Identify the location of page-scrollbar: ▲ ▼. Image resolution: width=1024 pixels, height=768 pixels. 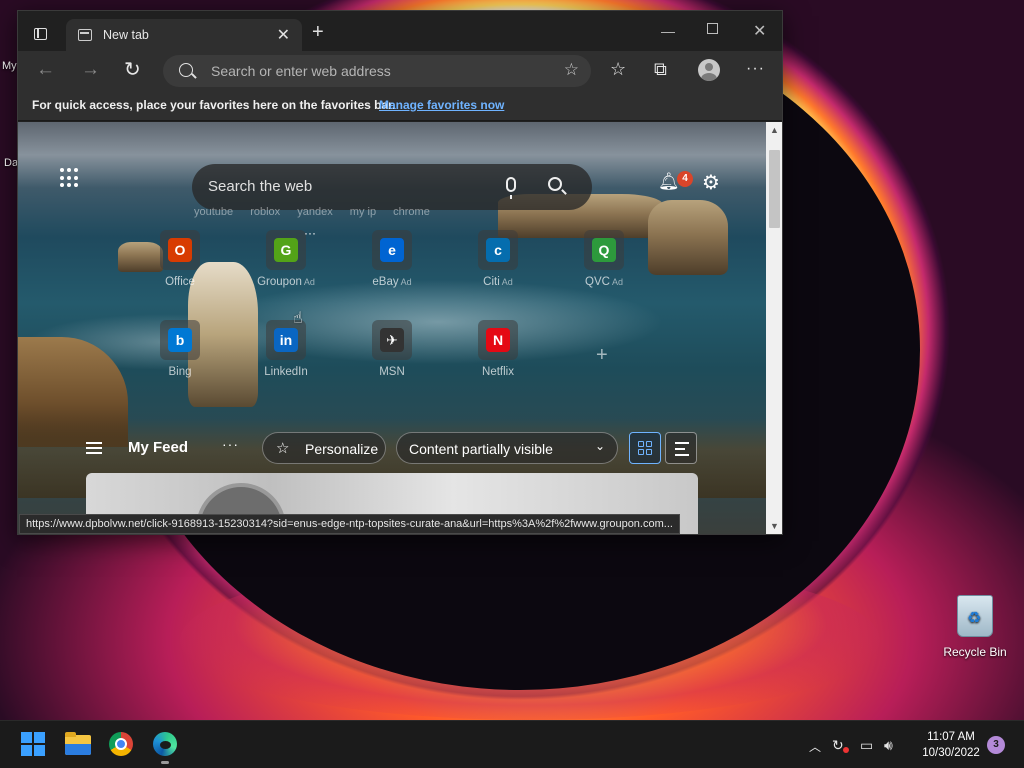
(774, 328).